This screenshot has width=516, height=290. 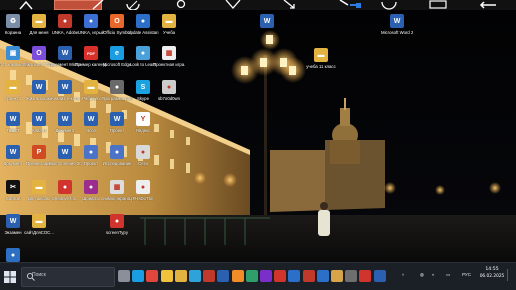 What do you see at coordinates (448, 275) in the screenshot?
I see `battery-icon: ▭` at bounding box center [448, 275].